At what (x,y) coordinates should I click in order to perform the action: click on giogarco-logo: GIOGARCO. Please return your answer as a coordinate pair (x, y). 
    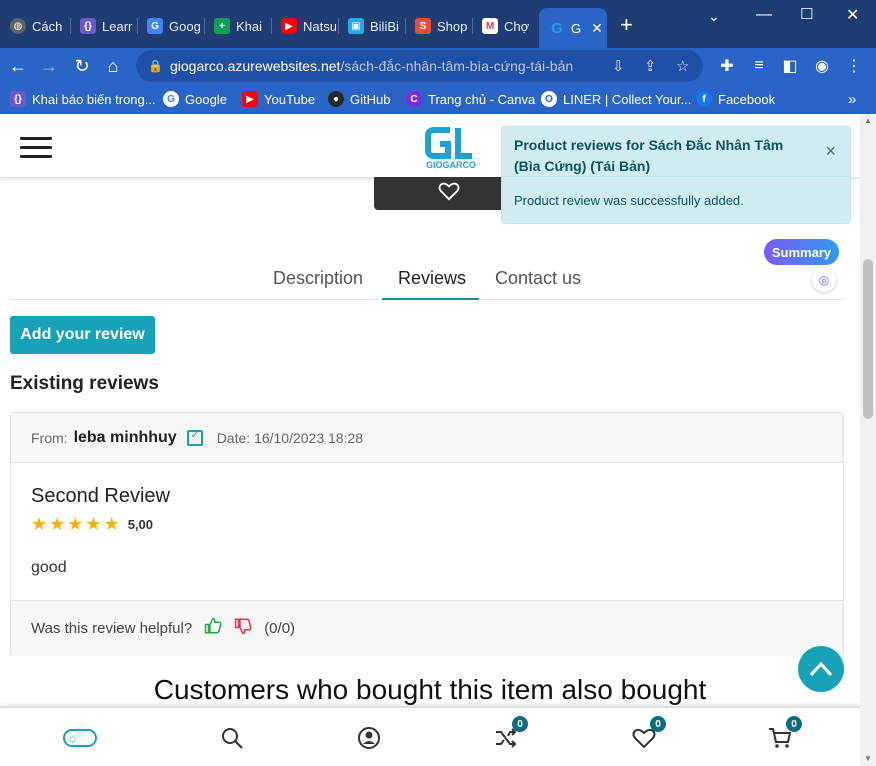
    Looking at the image, I should click on (452, 147).